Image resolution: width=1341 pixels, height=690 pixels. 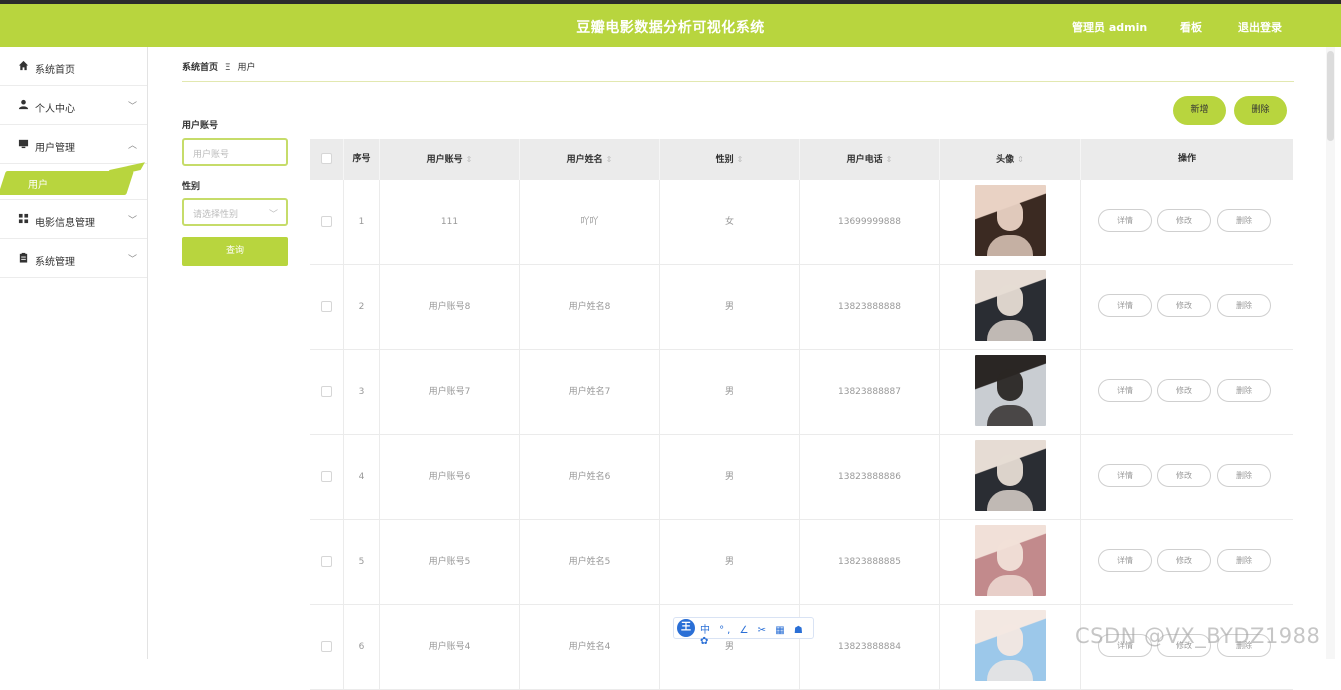 I want to click on table-row: 5 用户账号5 用户姓名5 男 13823888885 详情 修改 删除, so click(x=801, y=562).